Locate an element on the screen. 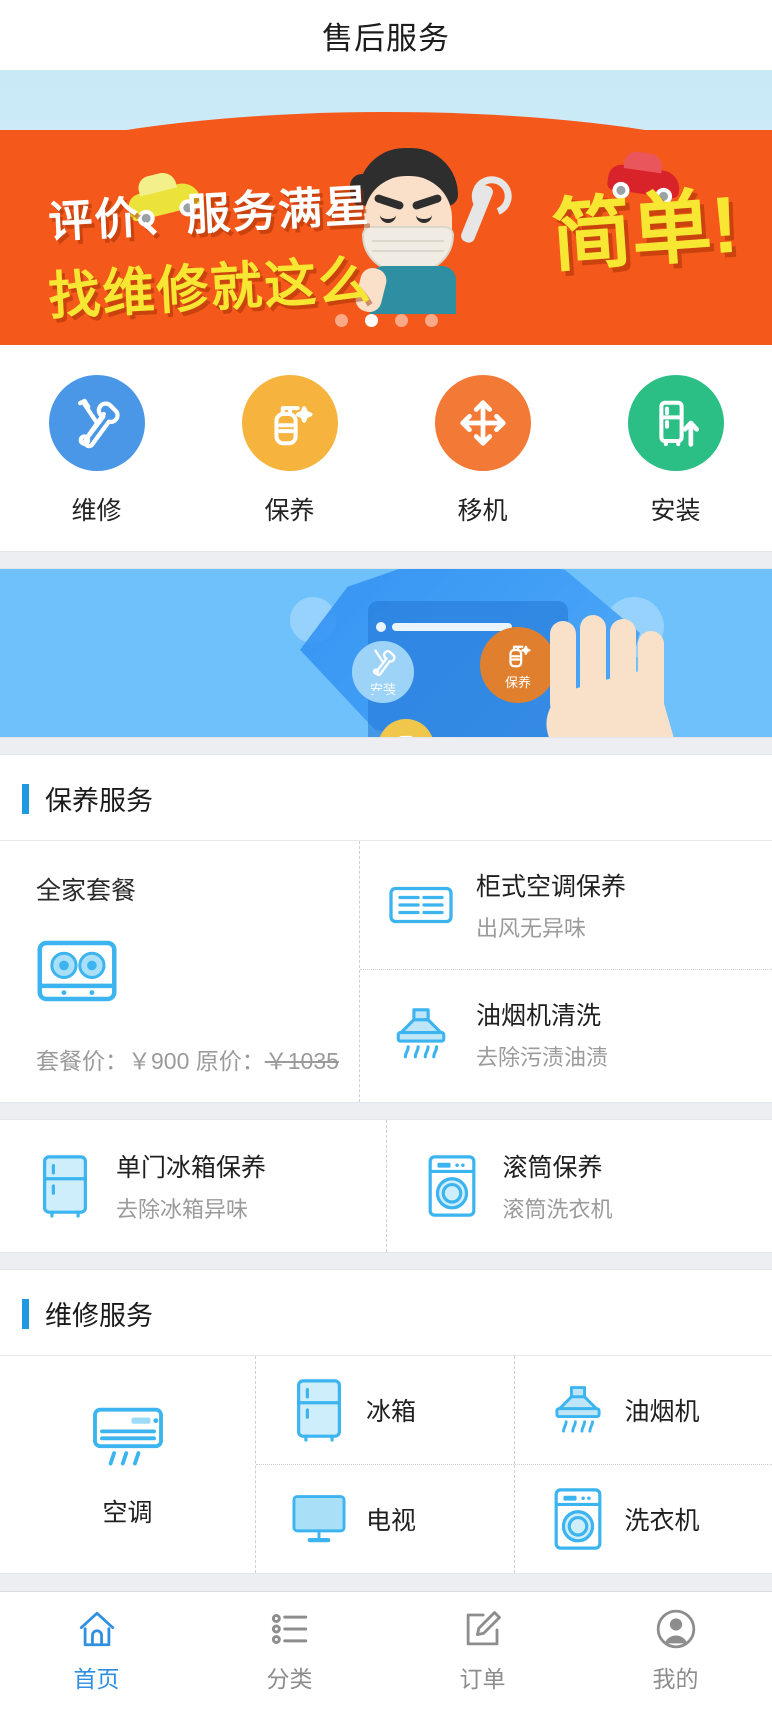 This screenshot has height=1709, width=772. tab-label: 分类 is located at coordinates (290, 1677).